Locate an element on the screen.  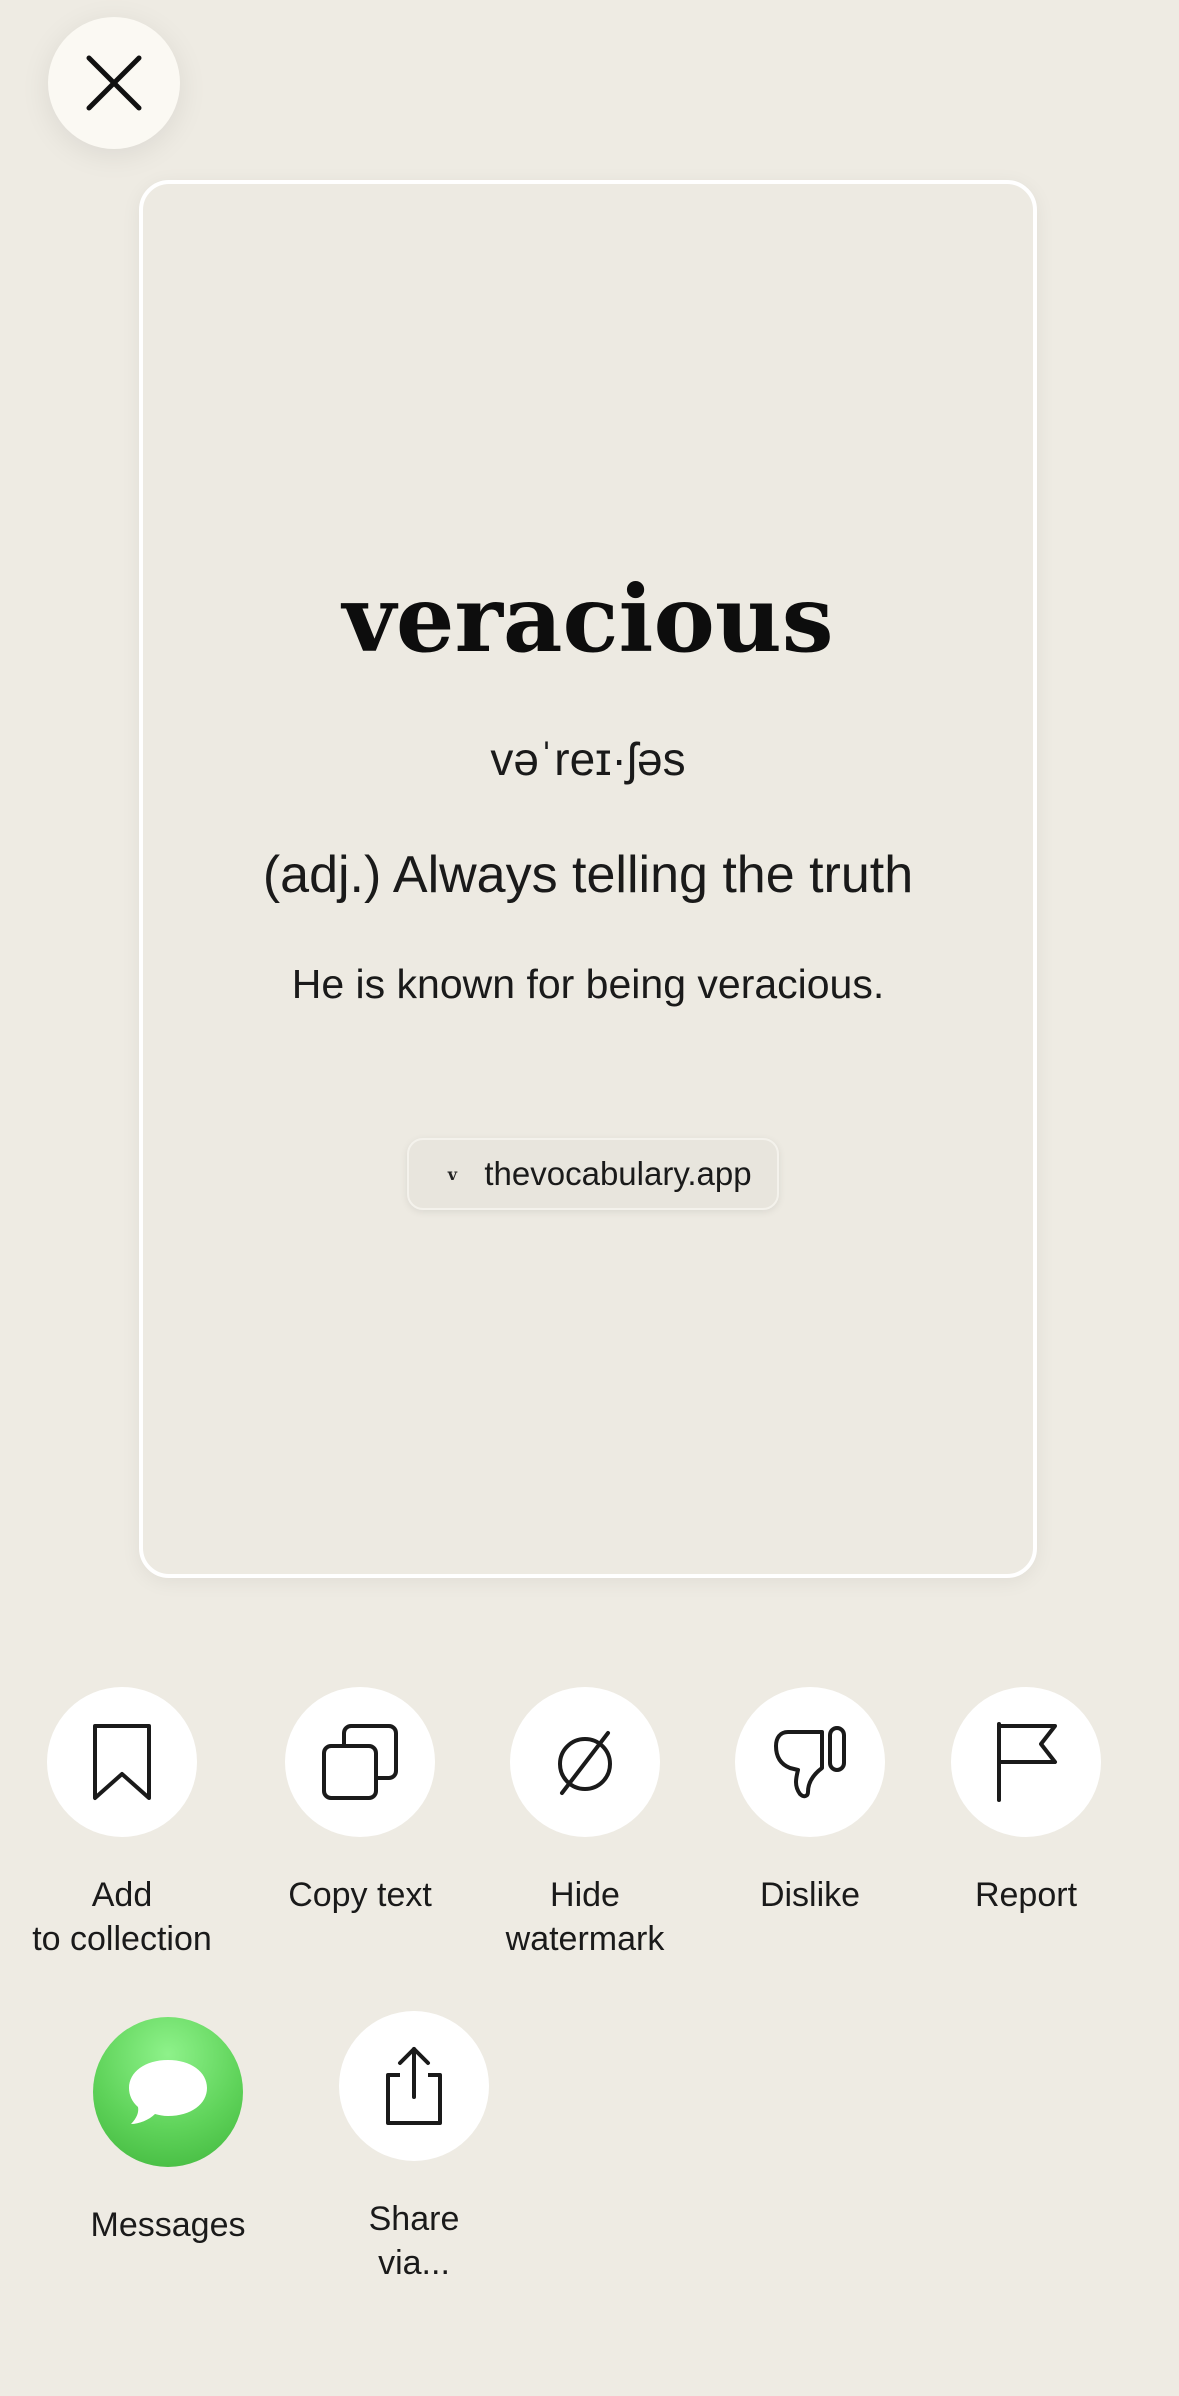
hide-watermark-button: Hide watermark is located at coordinates (585, 1824).